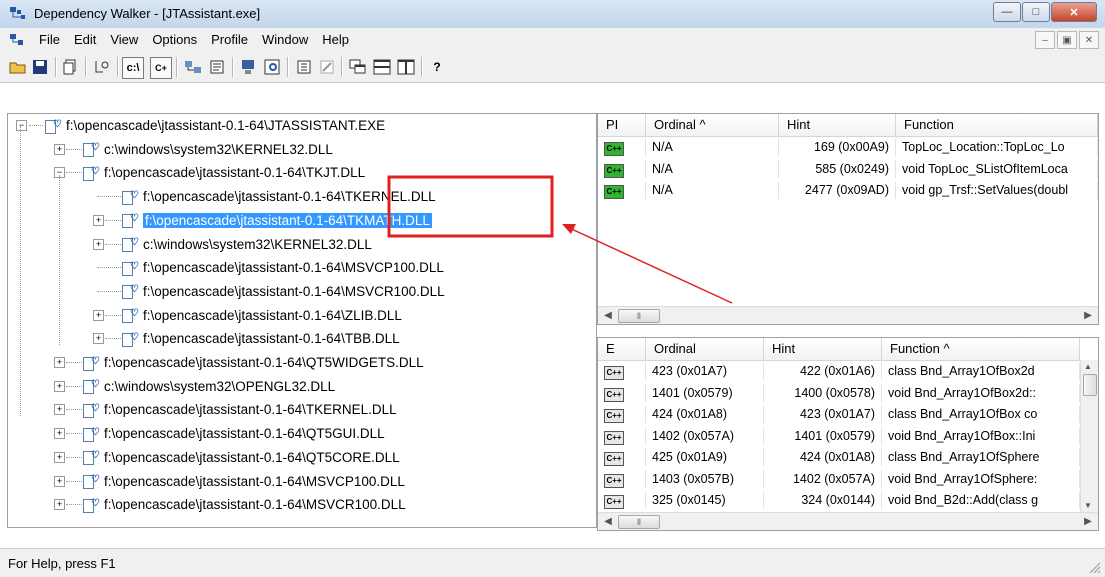  What do you see at coordinates (335, 39) in the screenshot?
I see `menu-help: Help` at bounding box center [335, 39].